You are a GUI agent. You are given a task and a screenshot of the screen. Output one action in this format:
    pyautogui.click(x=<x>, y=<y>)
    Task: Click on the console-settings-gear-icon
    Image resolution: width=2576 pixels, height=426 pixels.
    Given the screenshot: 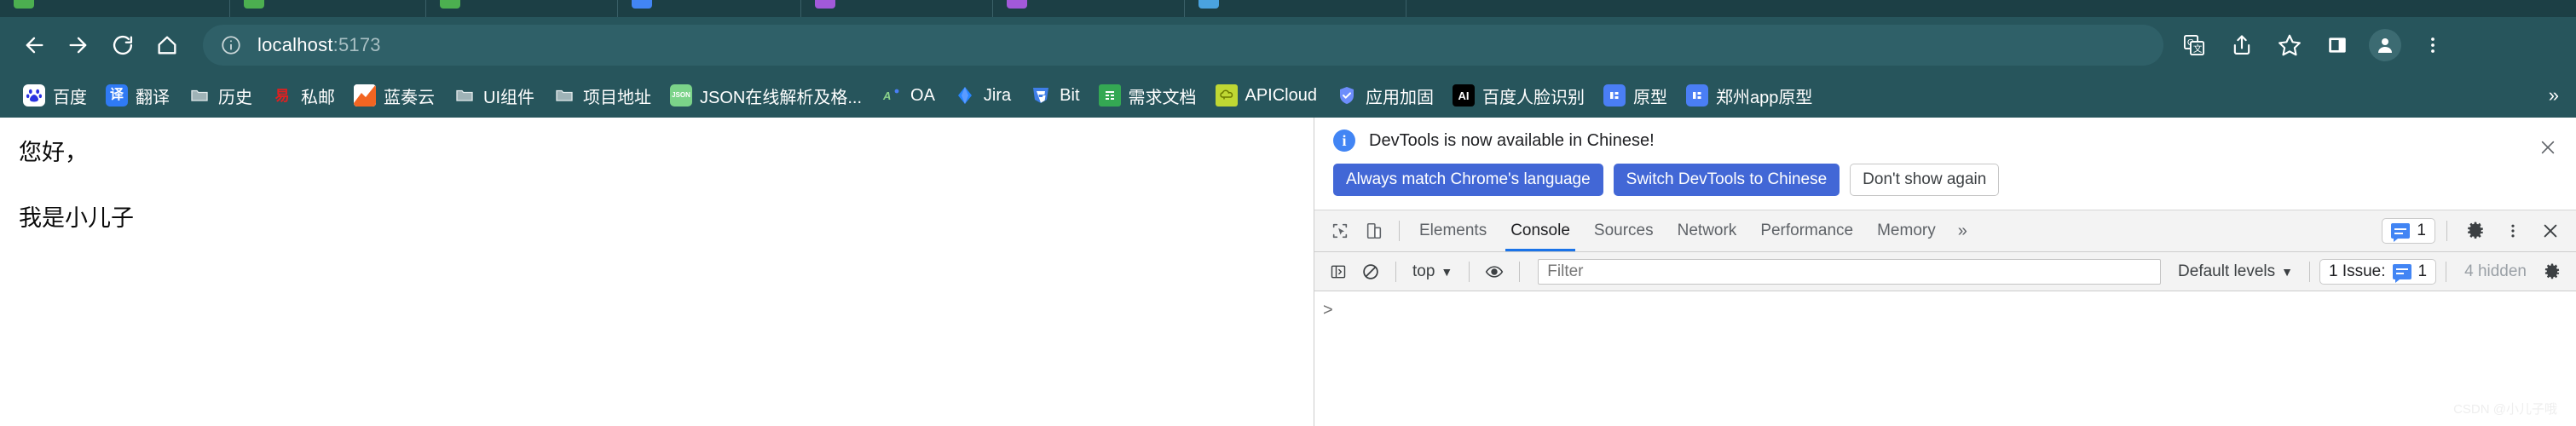 What is the action you would take?
    pyautogui.click(x=2552, y=271)
    